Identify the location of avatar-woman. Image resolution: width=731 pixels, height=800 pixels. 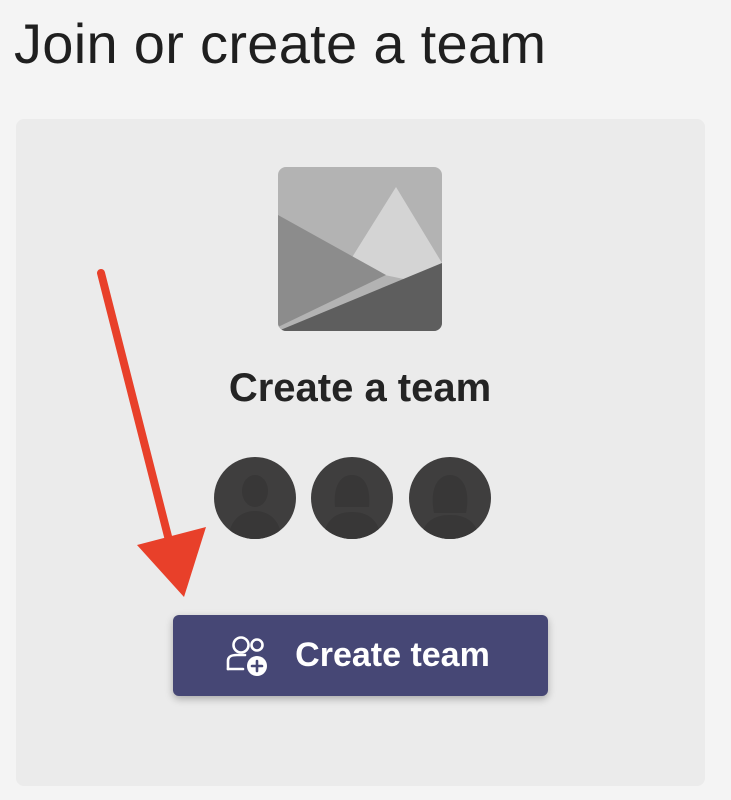
(352, 498).